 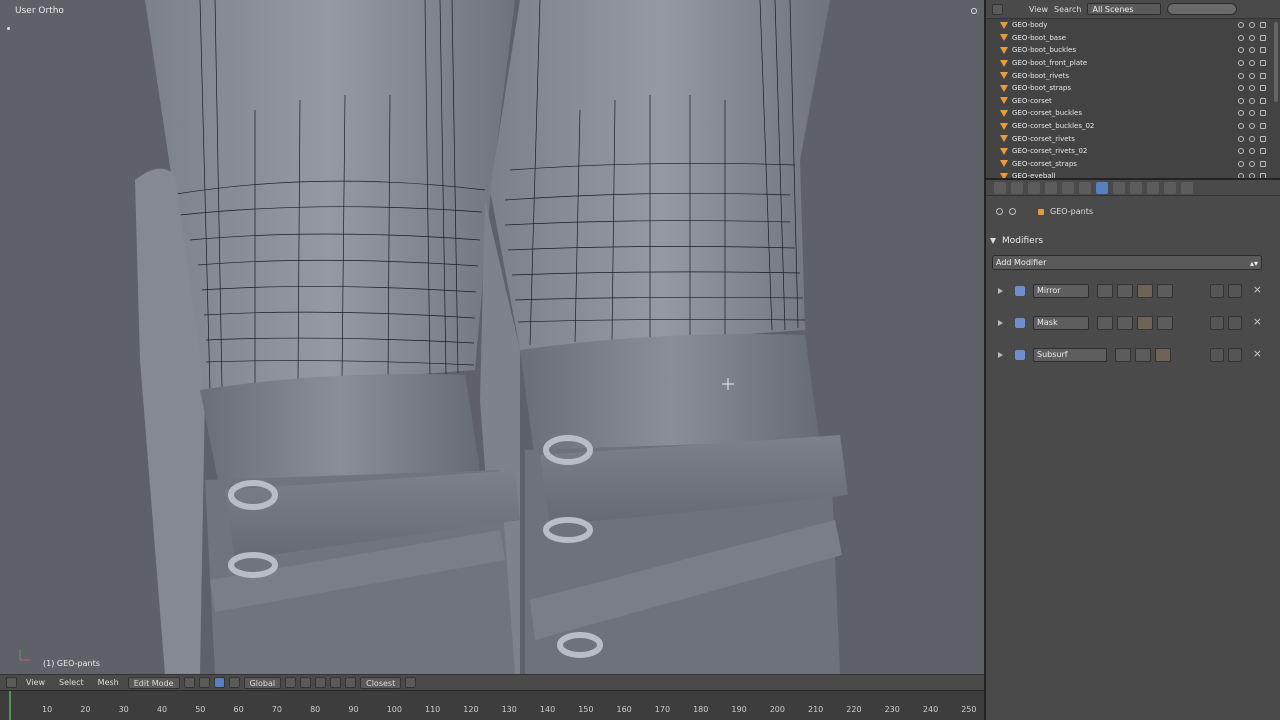 I want to click on tab-physics-icon, so click(x=1187, y=187).